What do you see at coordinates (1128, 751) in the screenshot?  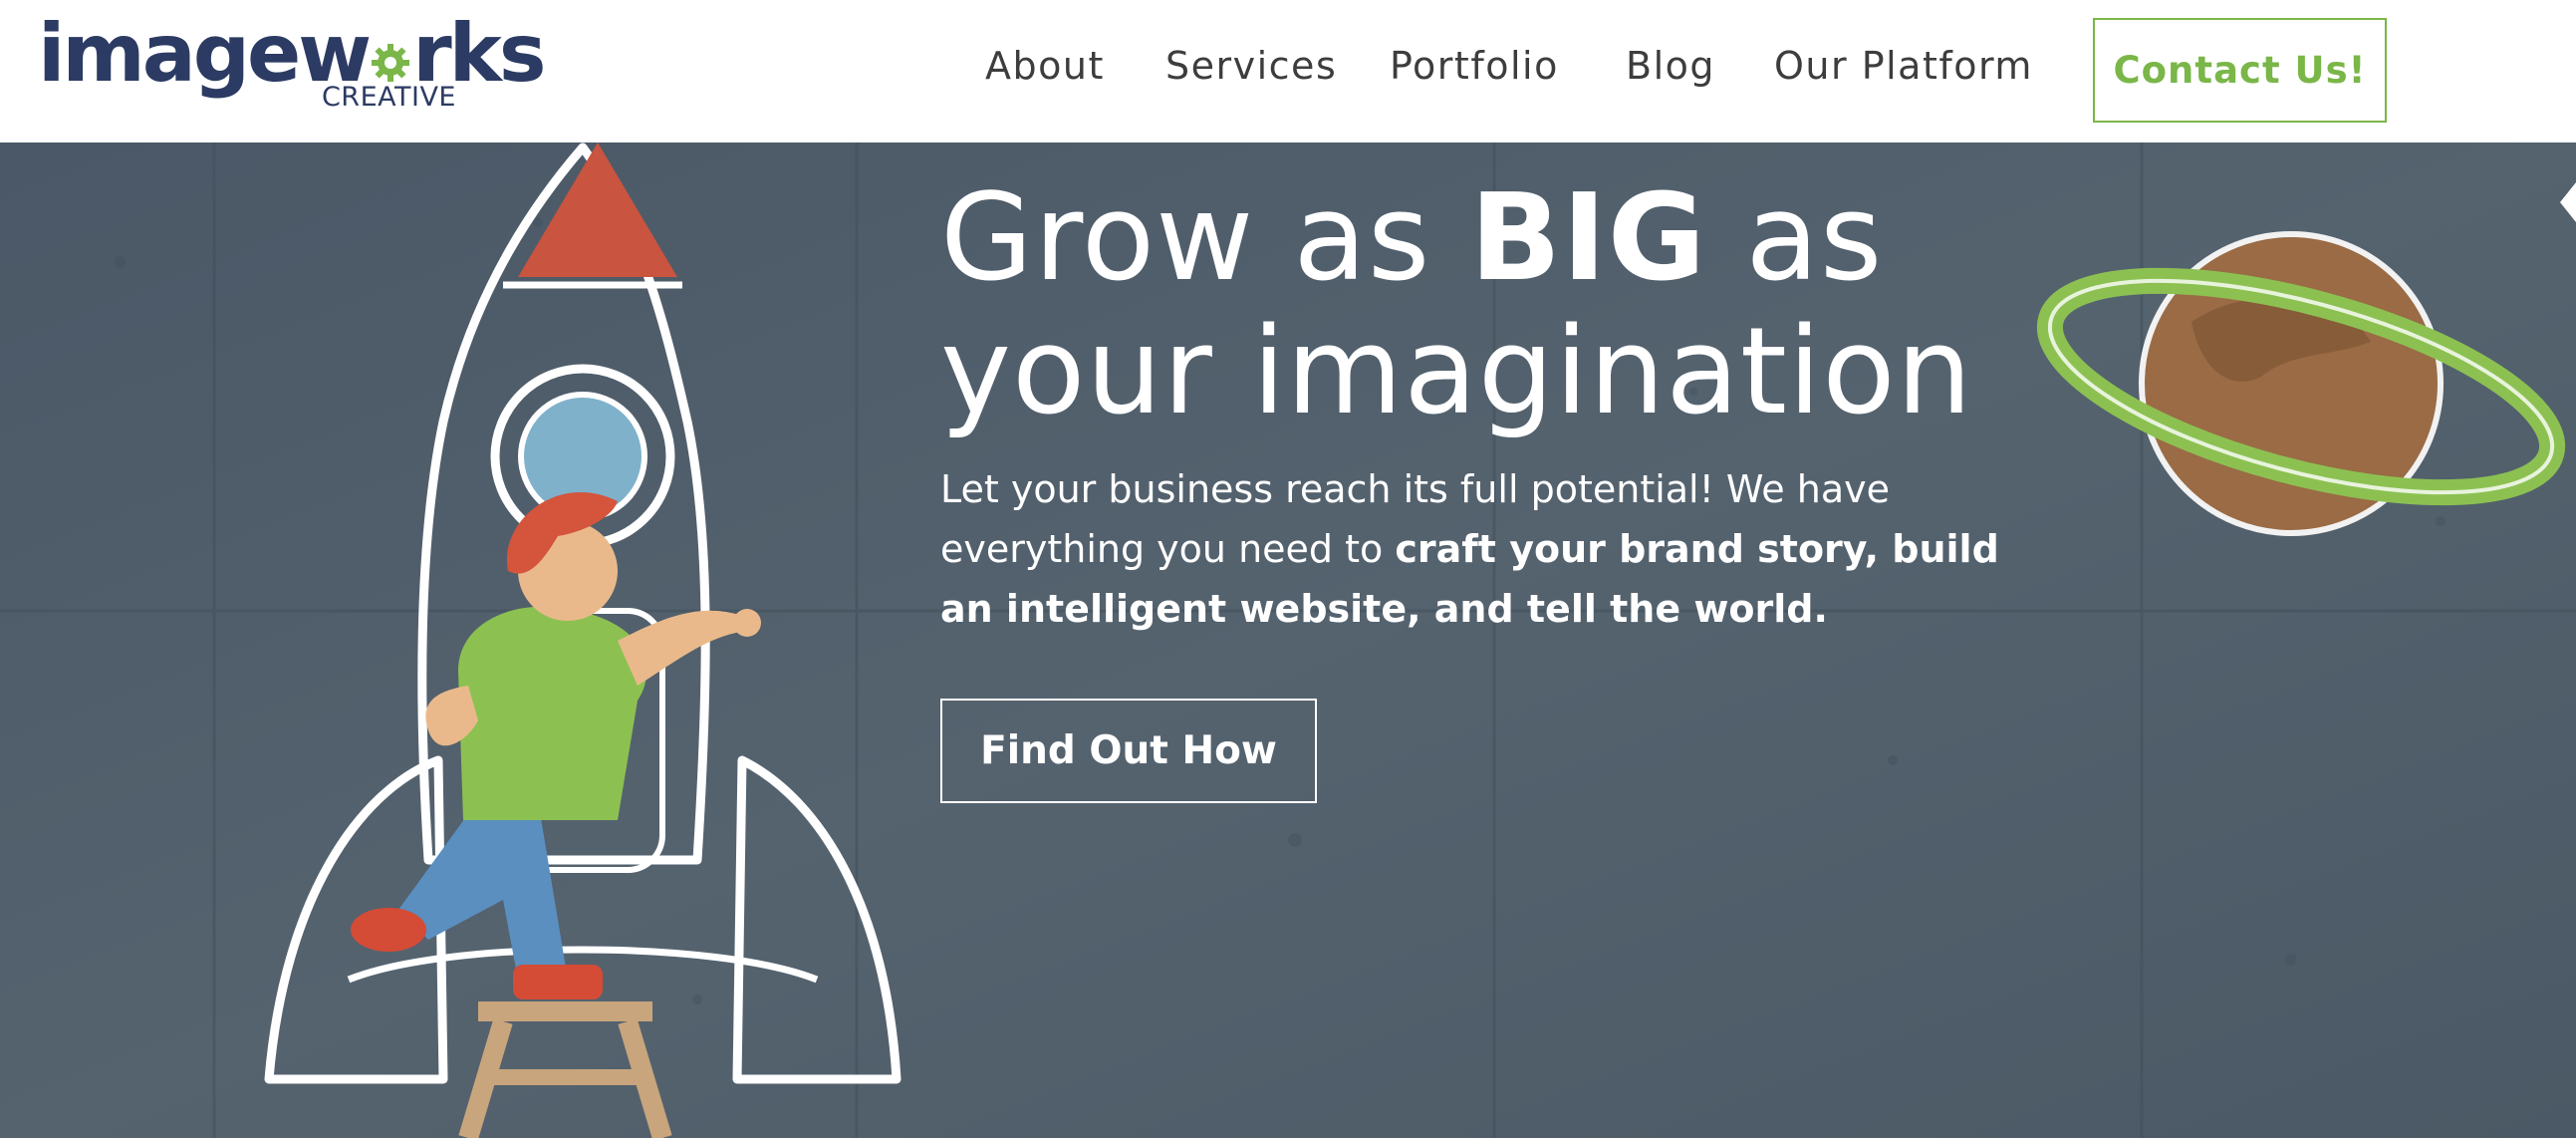 I see `find-out-how-button: Find Out How` at bounding box center [1128, 751].